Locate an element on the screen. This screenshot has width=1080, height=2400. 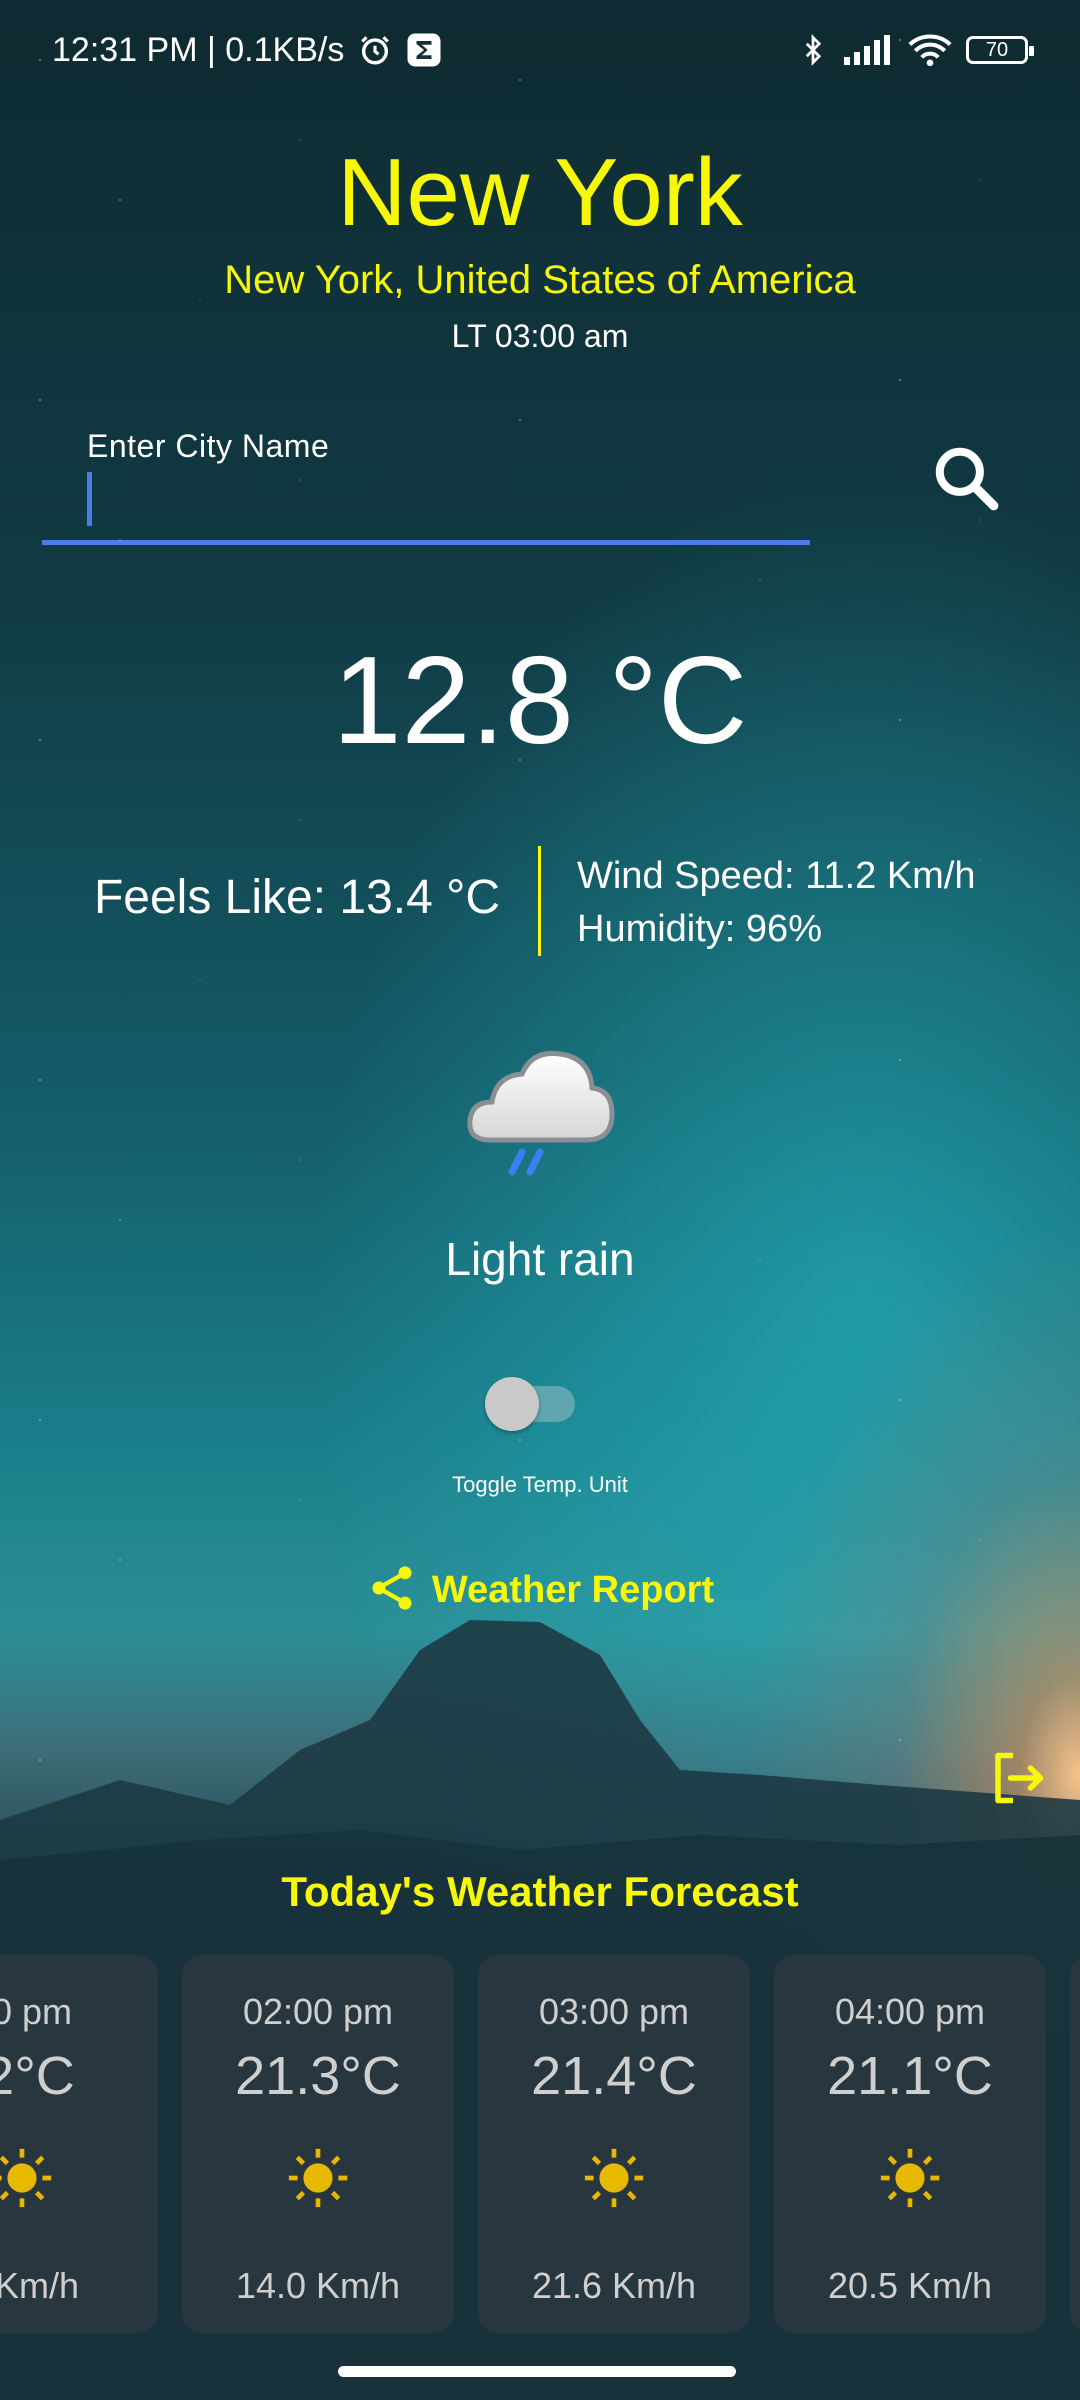
forecast-card-partial is located at coordinates (1075, 2144).